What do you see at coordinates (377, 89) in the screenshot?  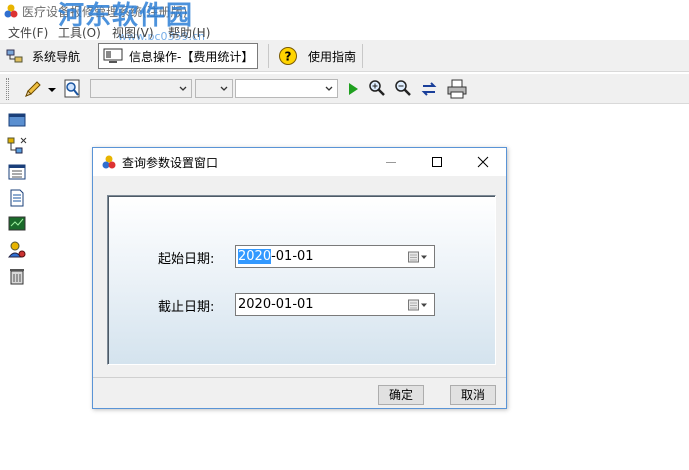 I see `zoom-in-icon` at bounding box center [377, 89].